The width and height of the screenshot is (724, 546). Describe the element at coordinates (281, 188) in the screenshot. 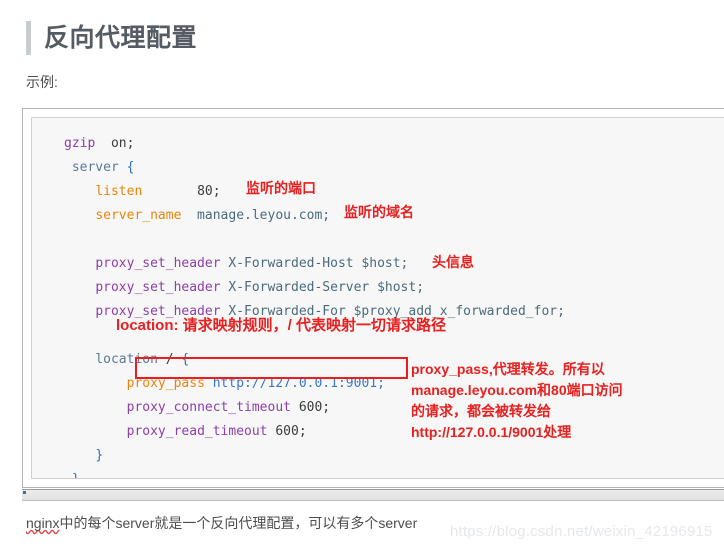

I see `annotation-listen-port: 监听的端口` at that location.